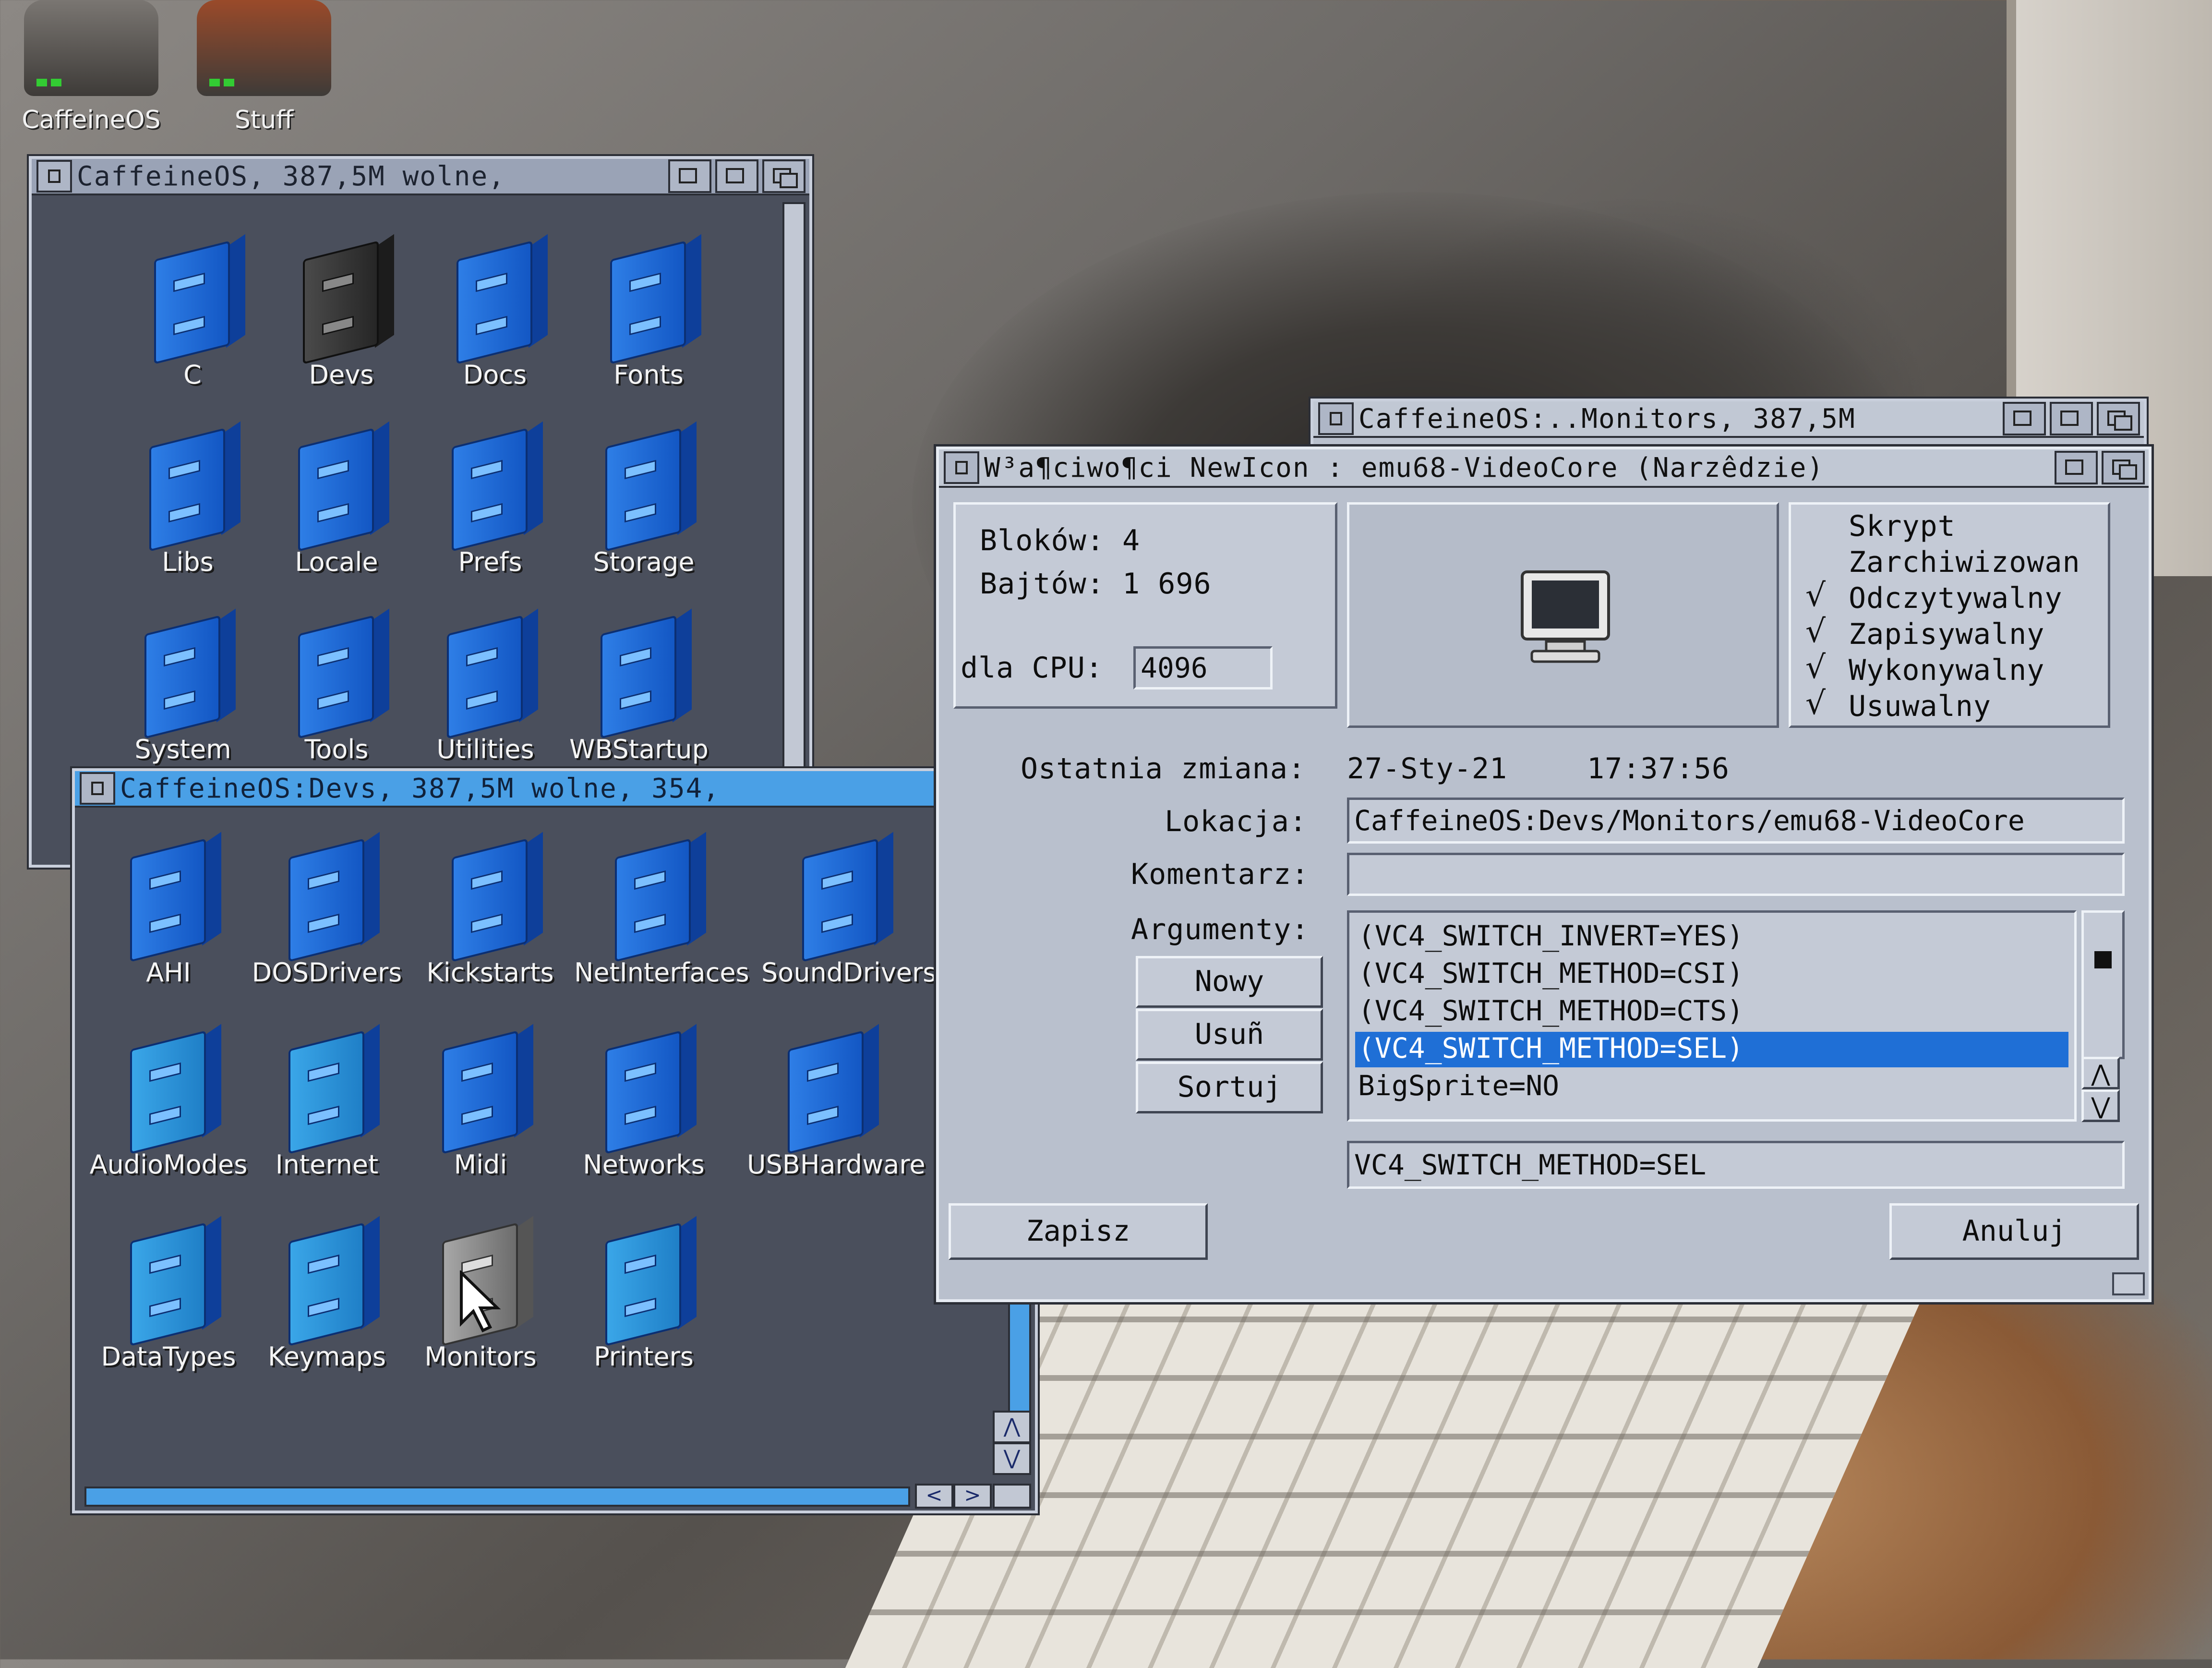  Describe the element at coordinates (497, 1497) in the screenshot. I see `horizontal-scrollbar` at that location.